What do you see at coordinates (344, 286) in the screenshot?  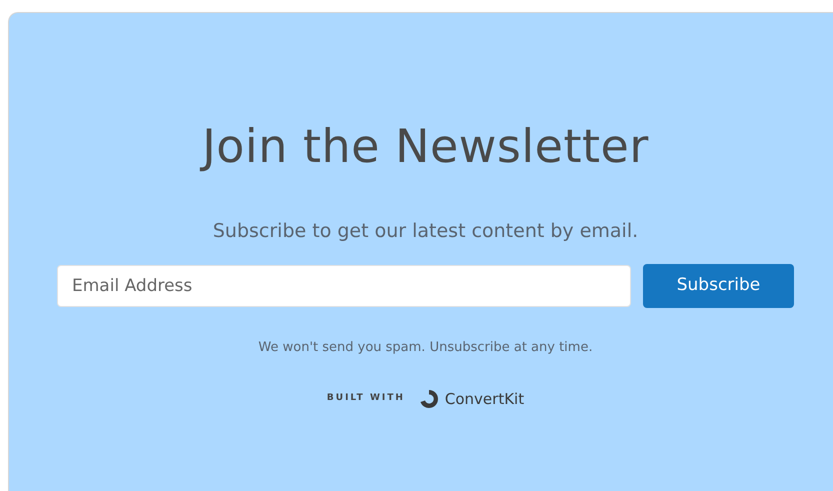 I see `email-field: Email Address` at bounding box center [344, 286].